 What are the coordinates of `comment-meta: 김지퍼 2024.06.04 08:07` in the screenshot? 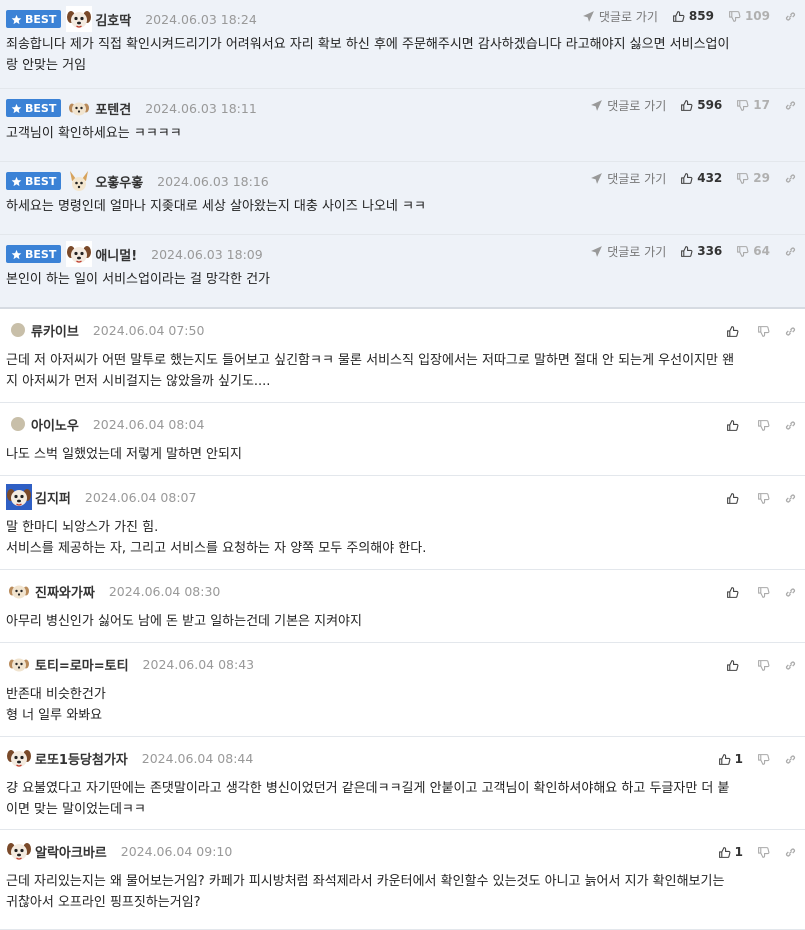 It's located at (101, 497).